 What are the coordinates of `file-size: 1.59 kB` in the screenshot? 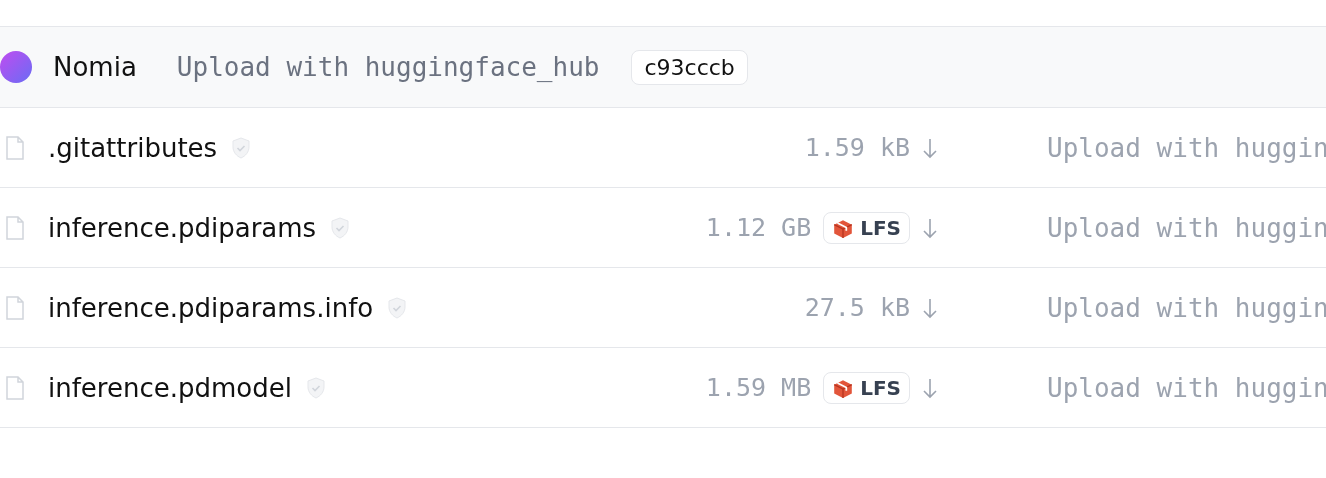 It's located at (857, 147).